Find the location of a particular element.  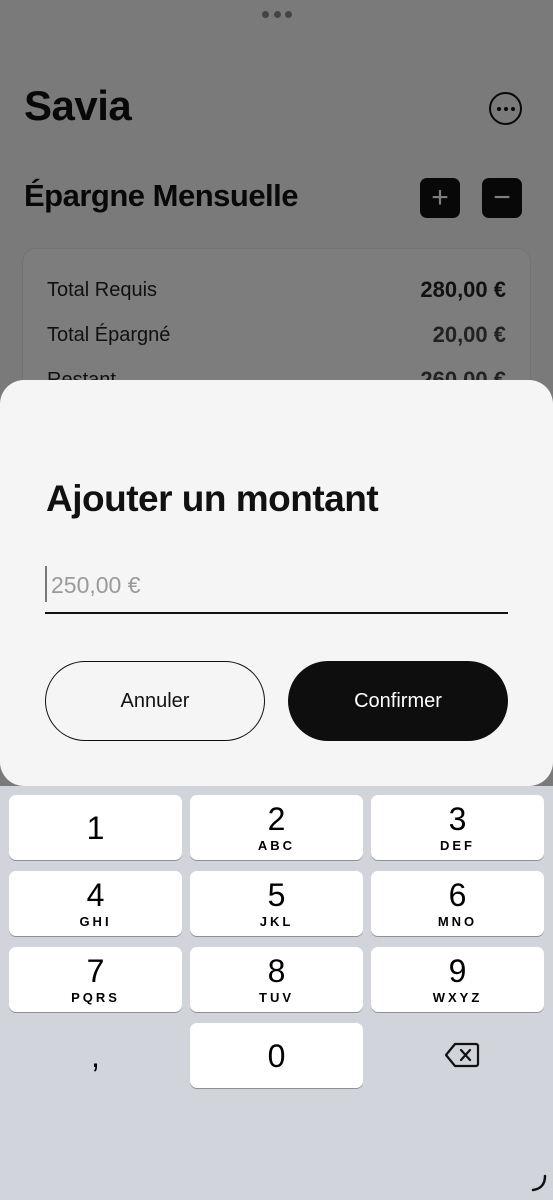

key-number: 8 is located at coordinates (276, 971).